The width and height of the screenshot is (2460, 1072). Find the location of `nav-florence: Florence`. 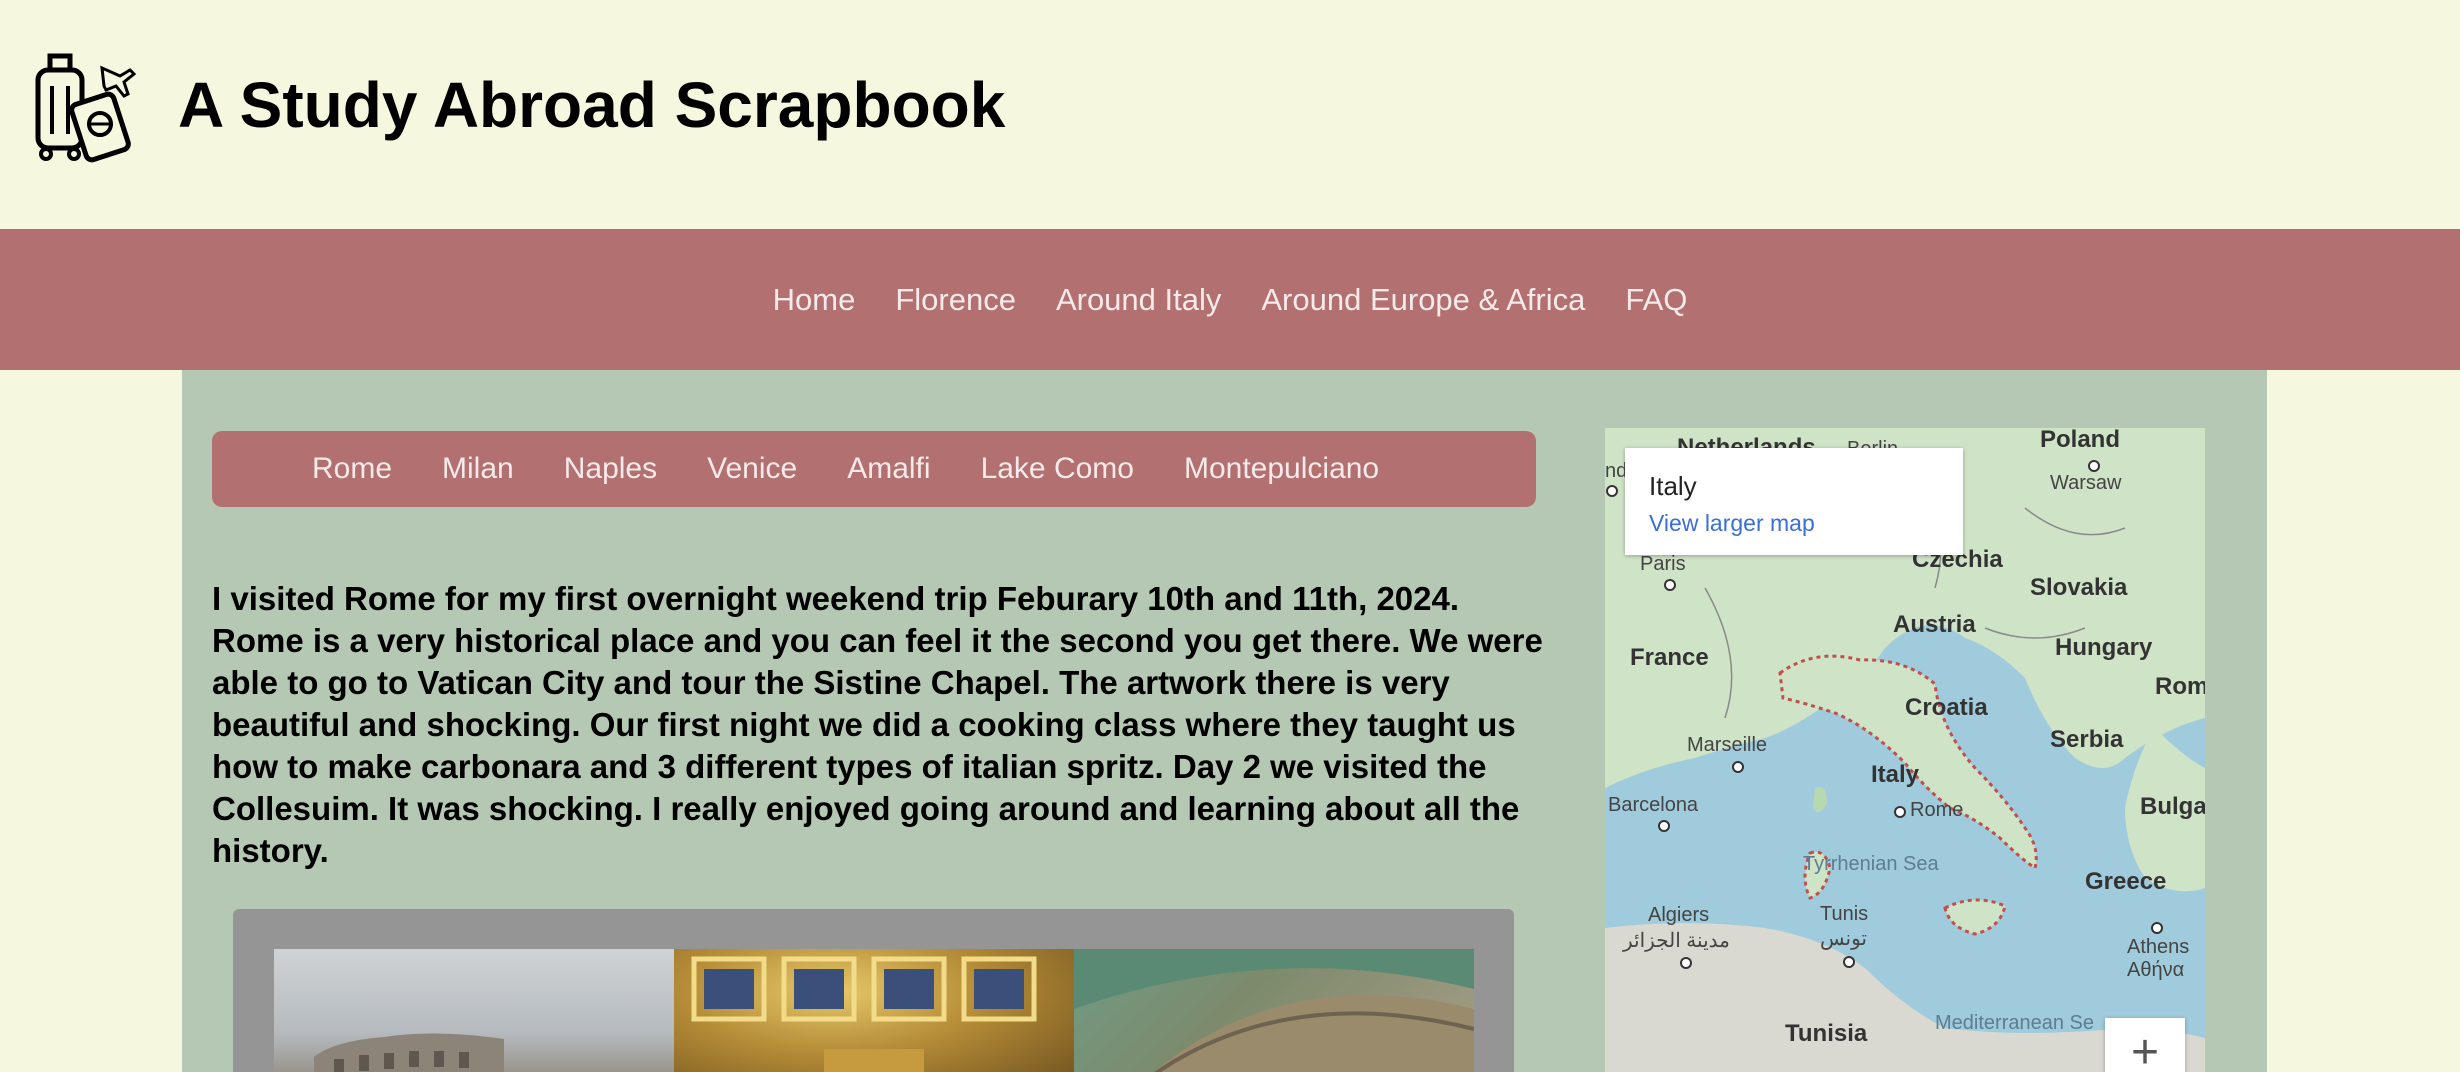

nav-florence: Florence is located at coordinates (955, 300).